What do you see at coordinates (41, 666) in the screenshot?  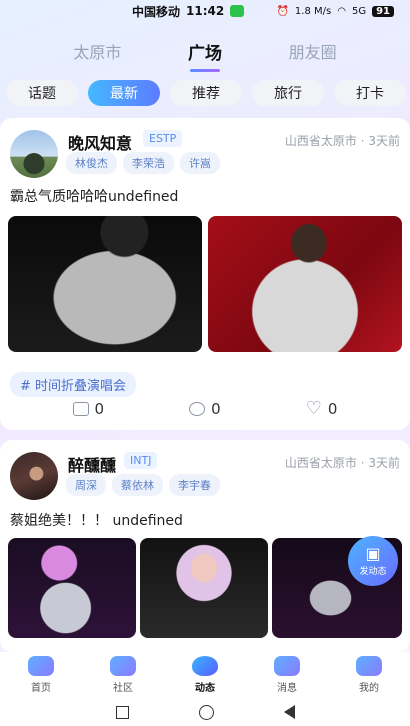 I see `home-icon` at bounding box center [41, 666].